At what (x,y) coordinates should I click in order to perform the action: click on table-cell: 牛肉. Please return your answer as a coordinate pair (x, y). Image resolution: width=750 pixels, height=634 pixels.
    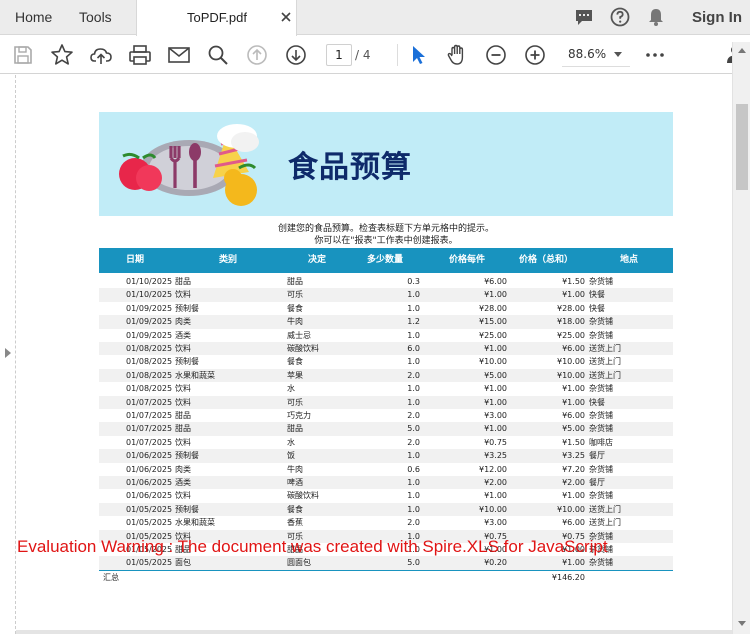
    Looking at the image, I should click on (295, 469).